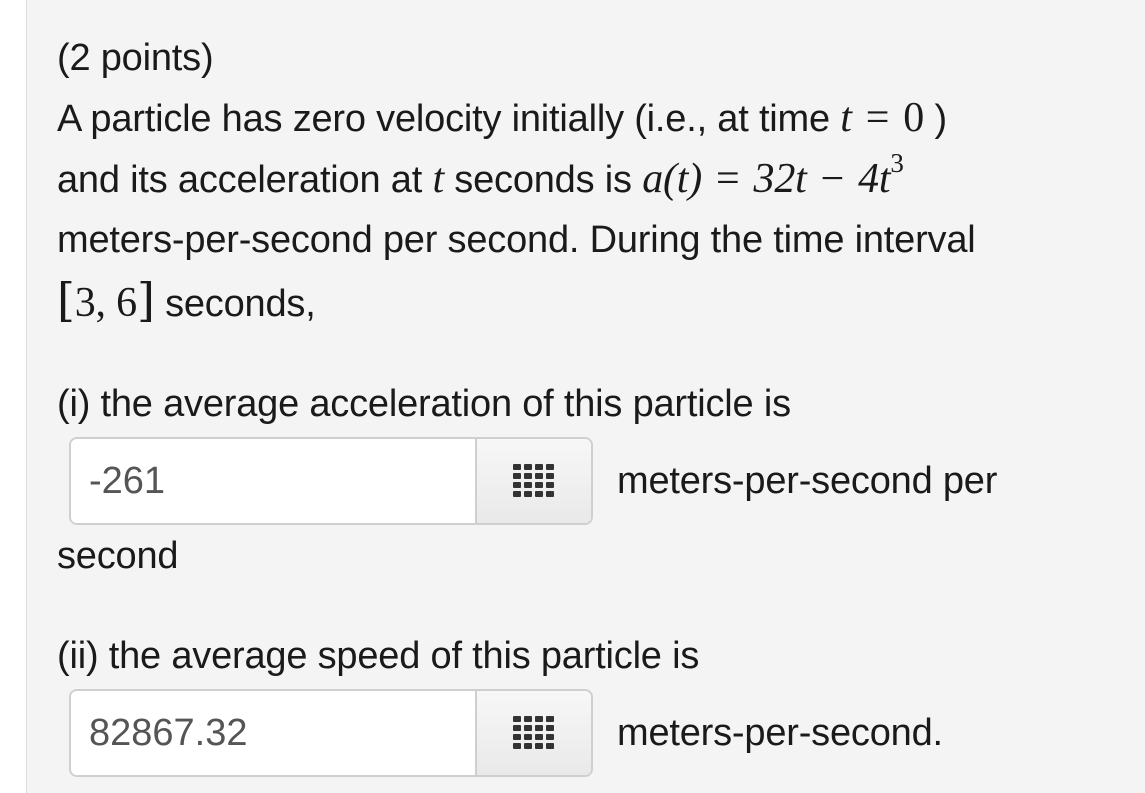  What do you see at coordinates (599, 733) in the screenshot?
I see `part2-answer-row: meters-per-second.` at bounding box center [599, 733].